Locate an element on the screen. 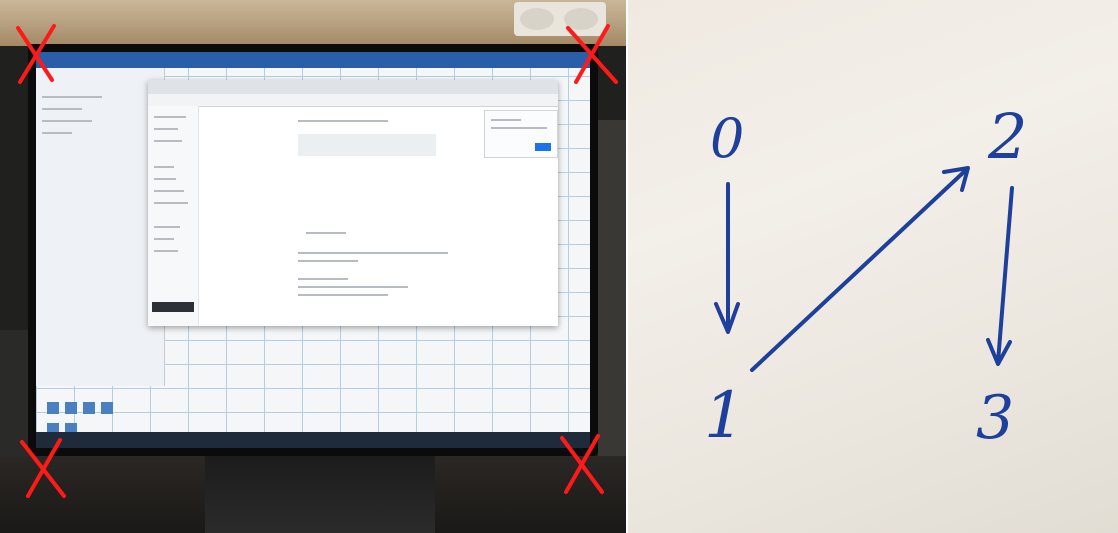 The image size is (1118, 533). node-label-1: 1 is located at coordinates (724, 416).